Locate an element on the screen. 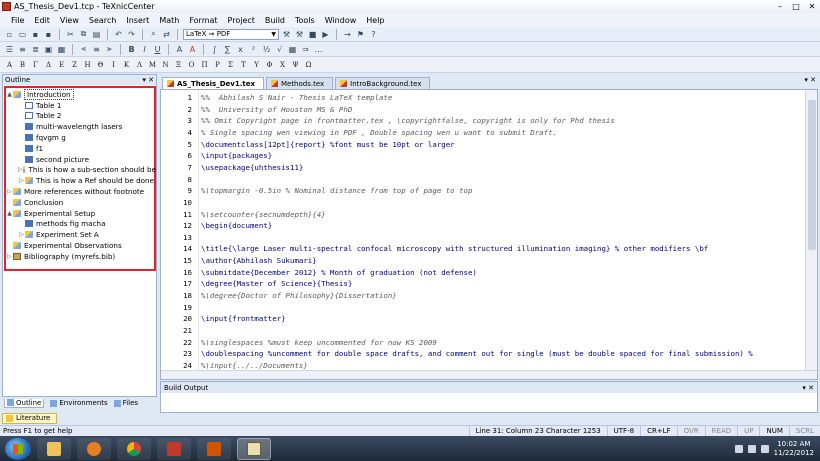 This screenshot has height=461, width=820. greek-symbol-button: Η is located at coordinates (87, 65).